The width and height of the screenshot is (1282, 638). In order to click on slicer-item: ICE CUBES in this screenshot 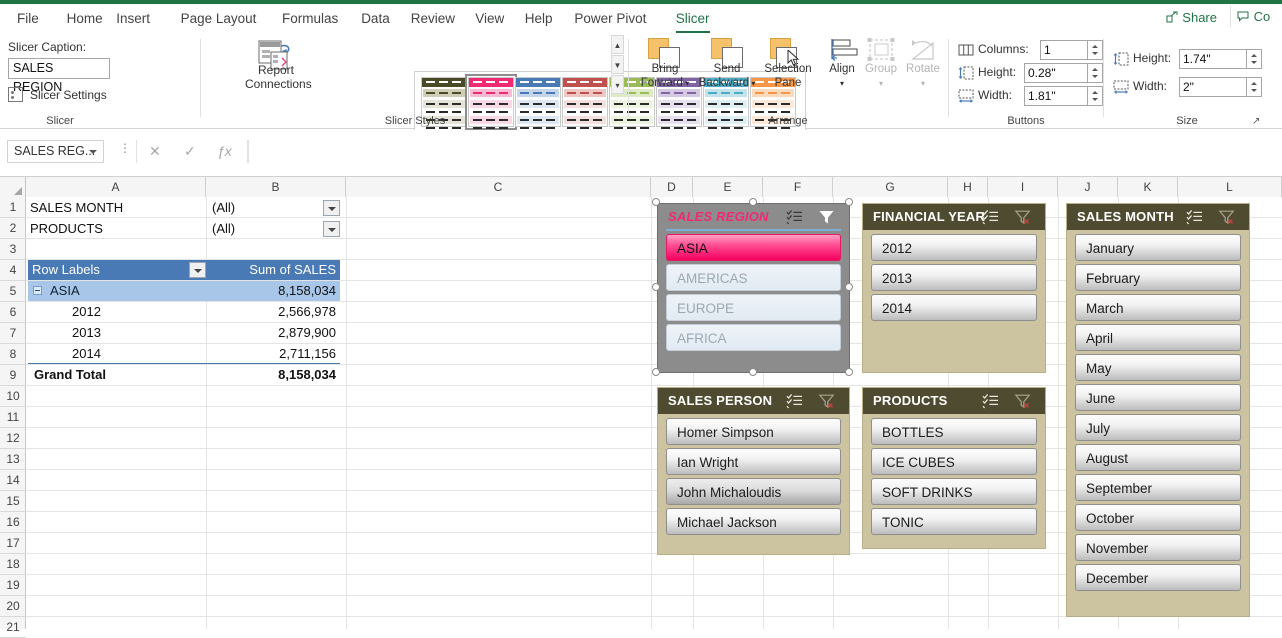, I will do `click(954, 461)`.